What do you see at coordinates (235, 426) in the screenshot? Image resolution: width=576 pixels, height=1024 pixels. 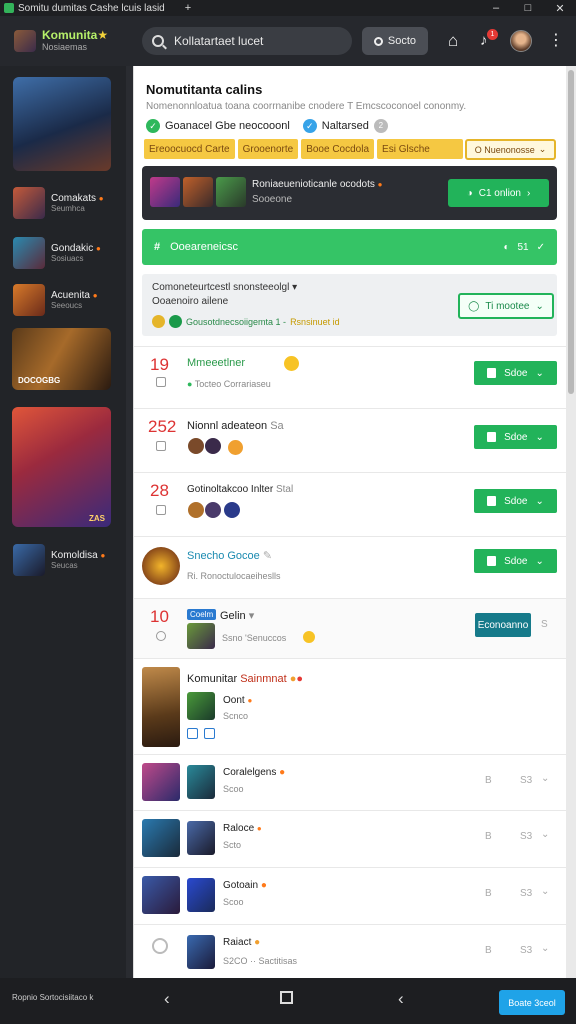 I see `row-title: Nionnl adeateon Sa` at bounding box center [235, 426].